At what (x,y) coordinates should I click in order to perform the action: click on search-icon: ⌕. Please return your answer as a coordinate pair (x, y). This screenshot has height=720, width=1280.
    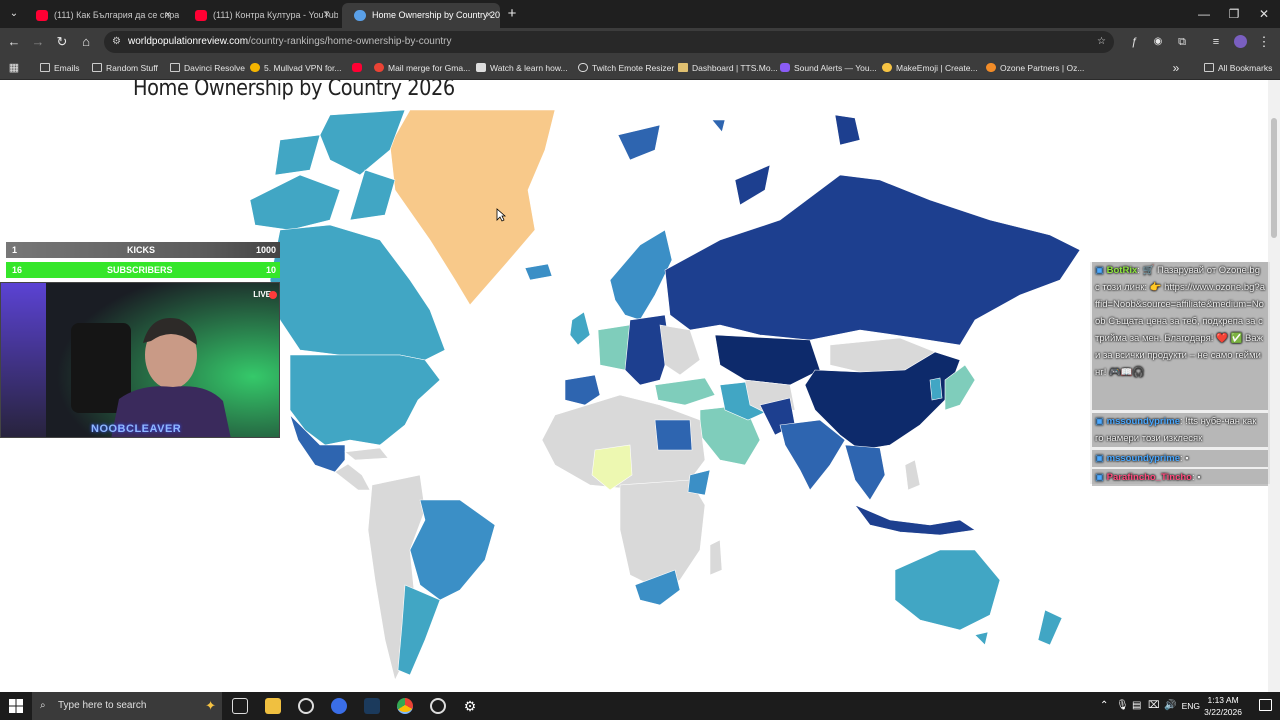
    Looking at the image, I should click on (43, 705).